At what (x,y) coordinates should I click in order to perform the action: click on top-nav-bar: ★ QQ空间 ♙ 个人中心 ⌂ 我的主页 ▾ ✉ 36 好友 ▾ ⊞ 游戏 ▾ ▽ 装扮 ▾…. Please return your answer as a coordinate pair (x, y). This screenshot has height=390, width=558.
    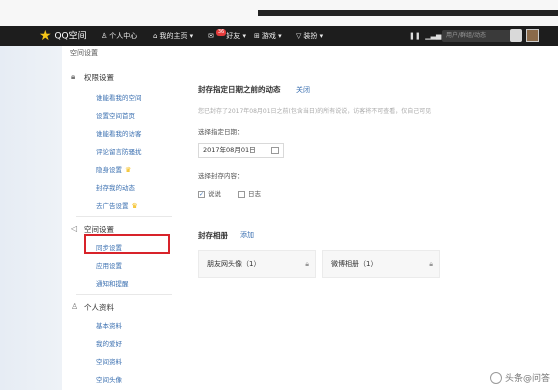
    Looking at the image, I should click on (279, 36).